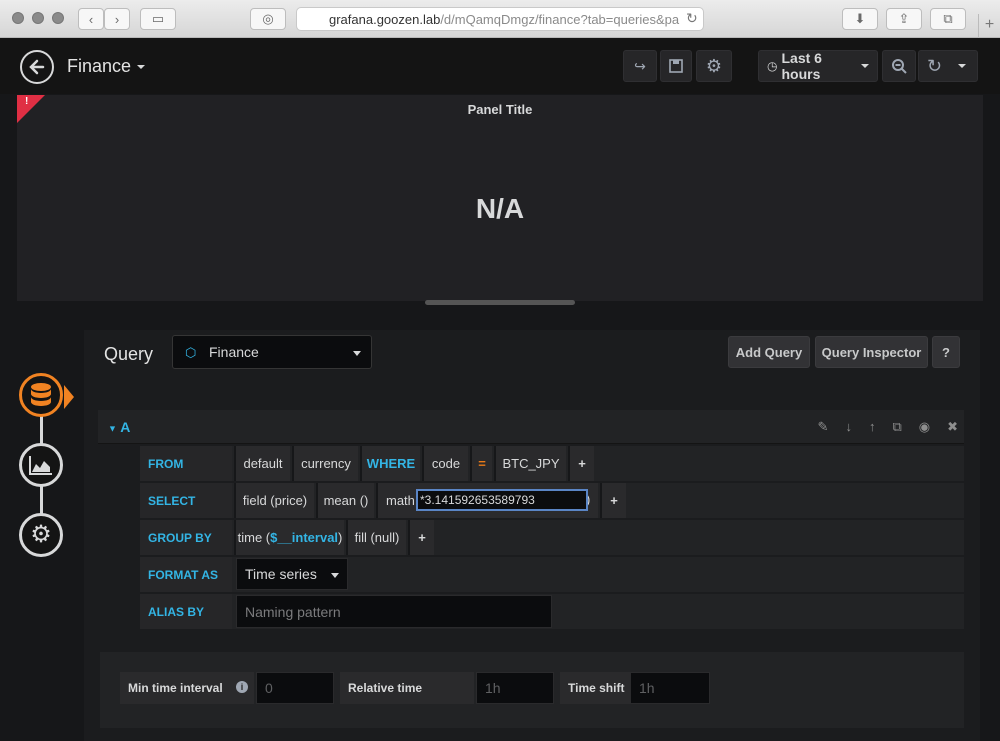  I want to click on downloads-button: ⬇, so click(860, 19).